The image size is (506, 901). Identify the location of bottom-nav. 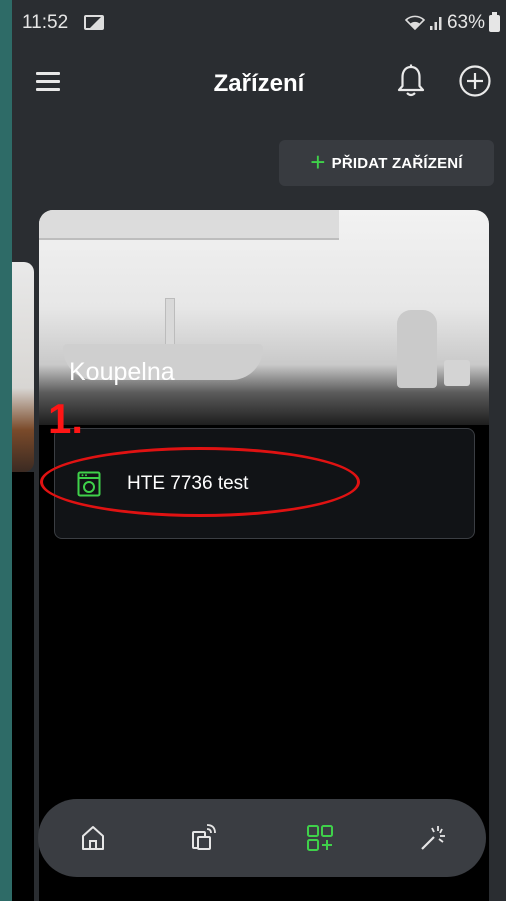
(262, 838).